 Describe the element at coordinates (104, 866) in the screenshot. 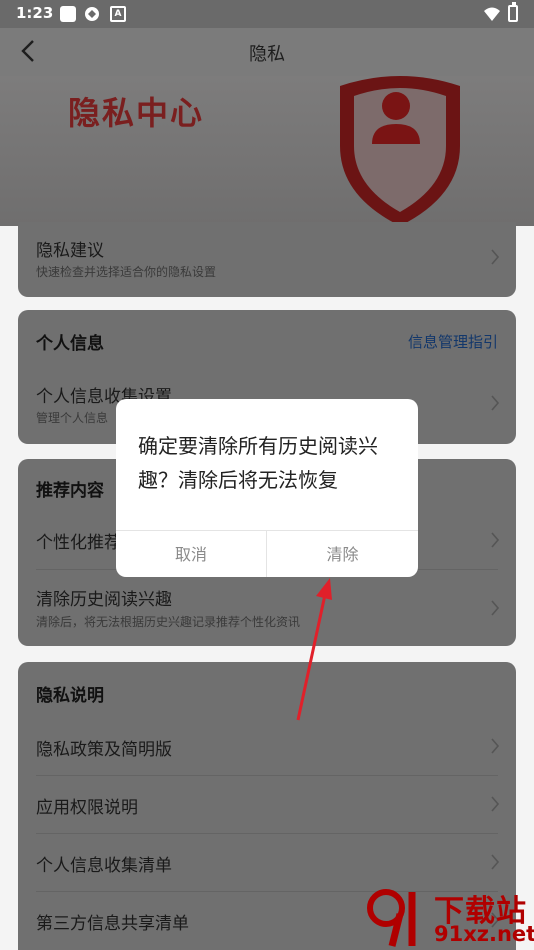

I see `row-title: 个人信息收集清单` at that location.